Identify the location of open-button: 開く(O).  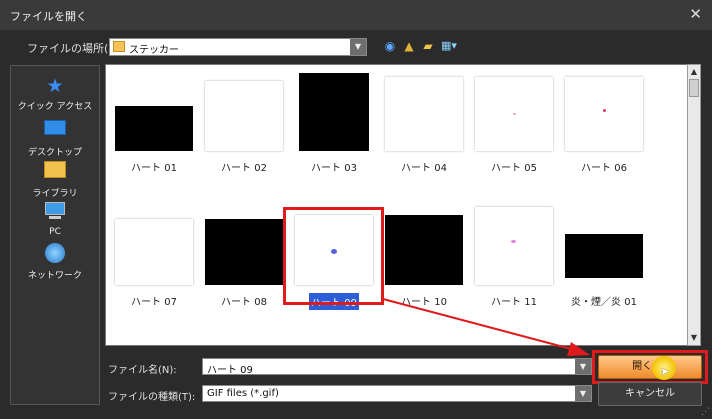
(650, 367).